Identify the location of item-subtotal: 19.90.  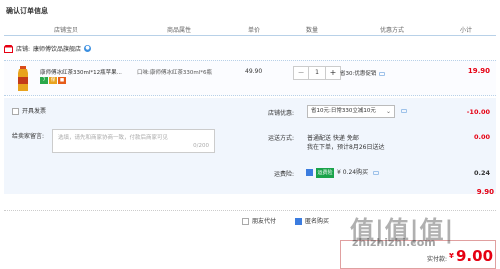
(478, 71).